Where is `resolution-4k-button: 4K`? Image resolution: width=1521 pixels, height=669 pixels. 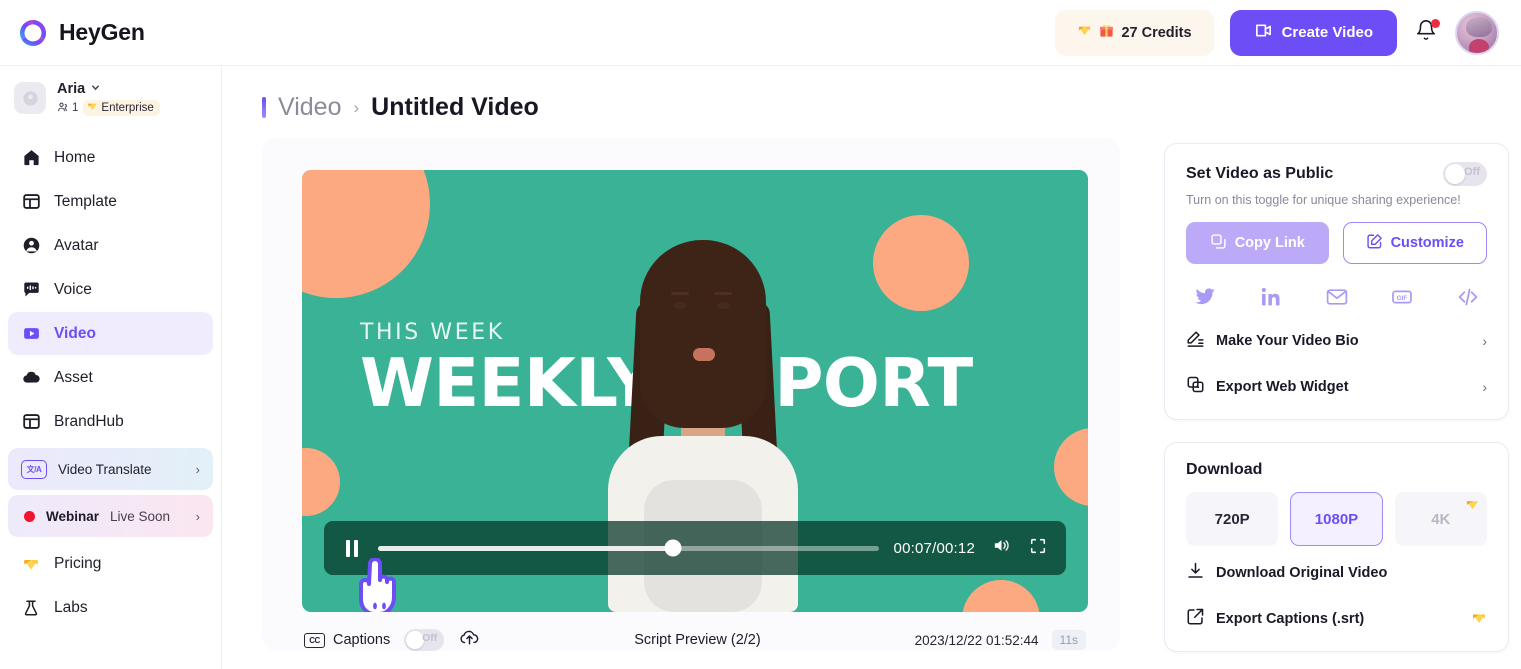 resolution-4k-button: 4K is located at coordinates (1440, 519).